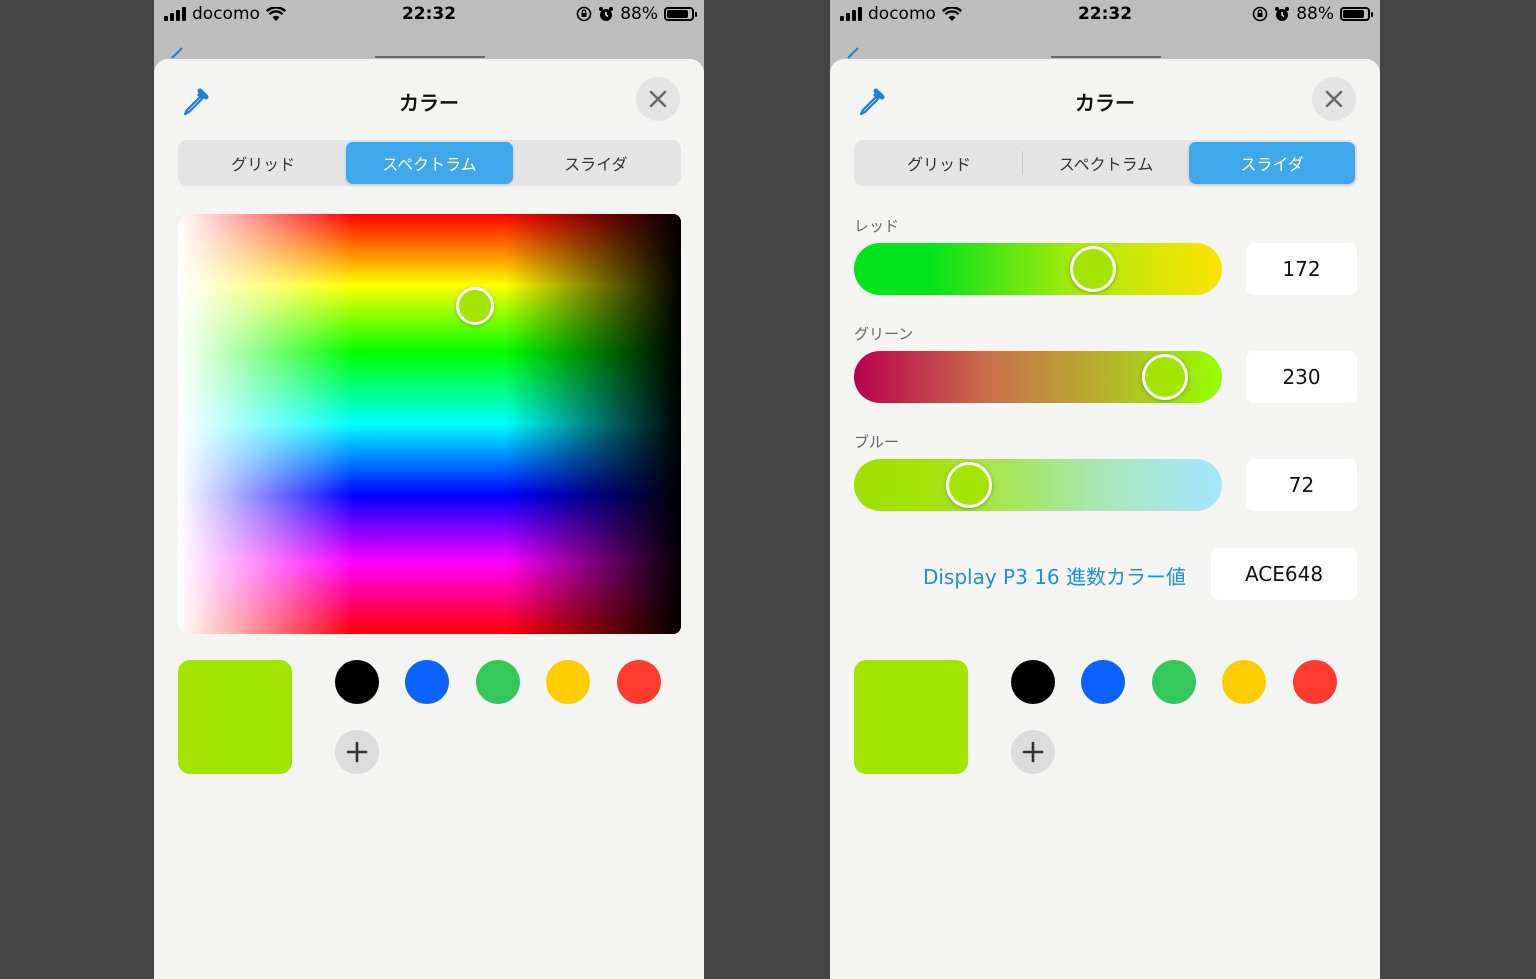 This screenshot has width=1536, height=979. What do you see at coordinates (429, 424) in the screenshot?
I see `spectrum-area` at bounding box center [429, 424].